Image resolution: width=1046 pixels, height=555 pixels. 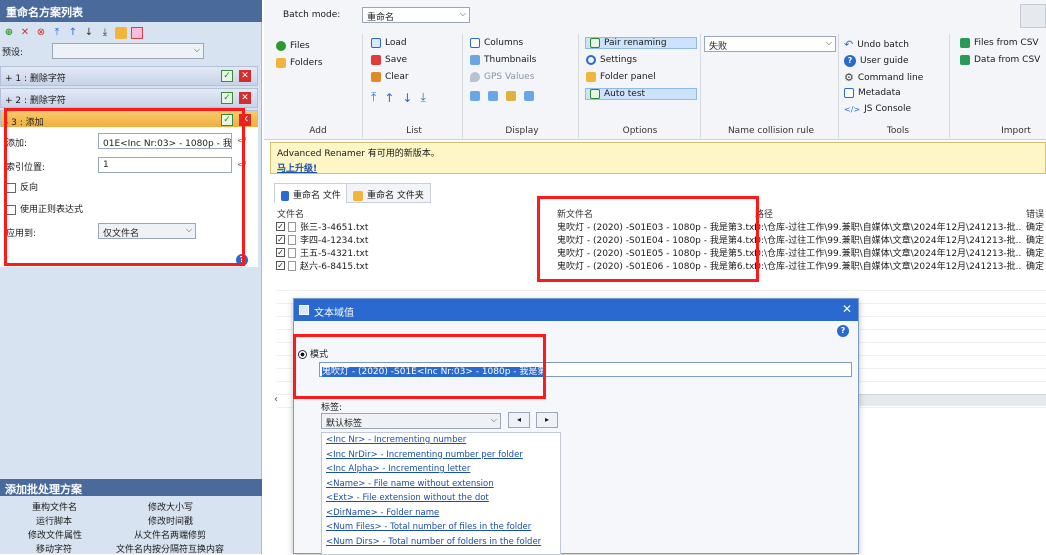 I want to click on collision-rule-dropdown: 失败 ⌵, so click(x=770, y=44).